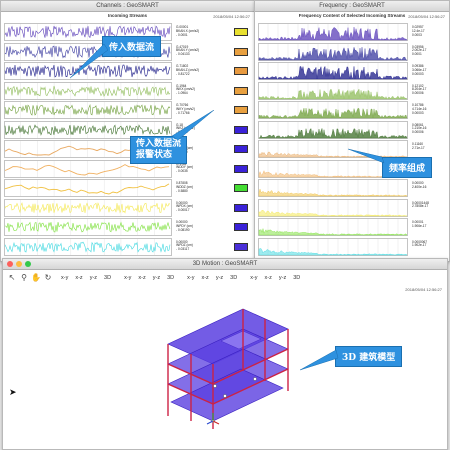  Describe the element at coordinates (184, 226) in the screenshot. I see `channel-label: 0.00000 INPDY (cm) - 0.08190` at that location.